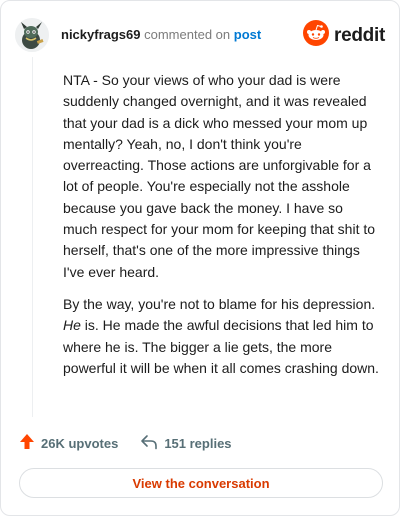 This screenshot has width=400, height=516. What do you see at coordinates (247, 34) in the screenshot?
I see `post-link: post` at bounding box center [247, 34].